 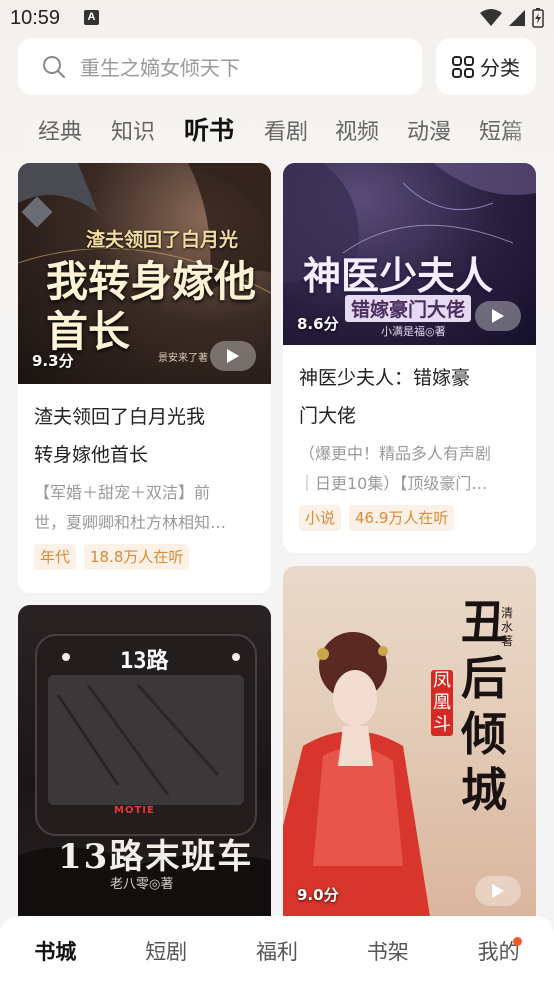 What do you see at coordinates (120, 436) in the screenshot?
I see `book-title: 渣夫领回了白月光我 转身嫁他首长` at bounding box center [120, 436].